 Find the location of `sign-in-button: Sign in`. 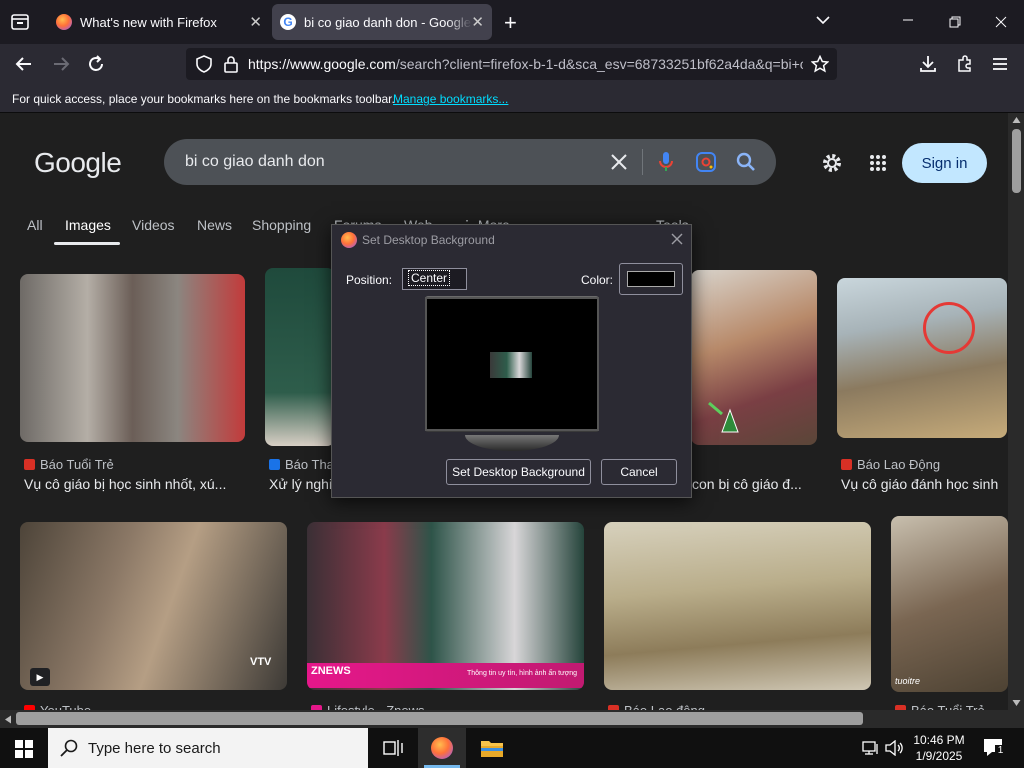

sign-in-button: Sign in is located at coordinates (944, 163).